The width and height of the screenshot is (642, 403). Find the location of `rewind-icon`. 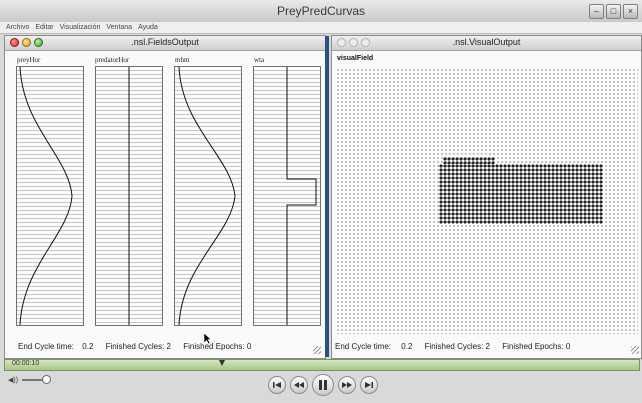

rewind-icon is located at coordinates (299, 385).